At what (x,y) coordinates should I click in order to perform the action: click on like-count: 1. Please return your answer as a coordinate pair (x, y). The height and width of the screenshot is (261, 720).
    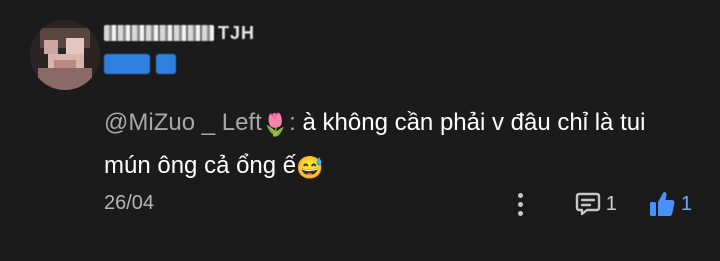
    Looking at the image, I should click on (686, 203).